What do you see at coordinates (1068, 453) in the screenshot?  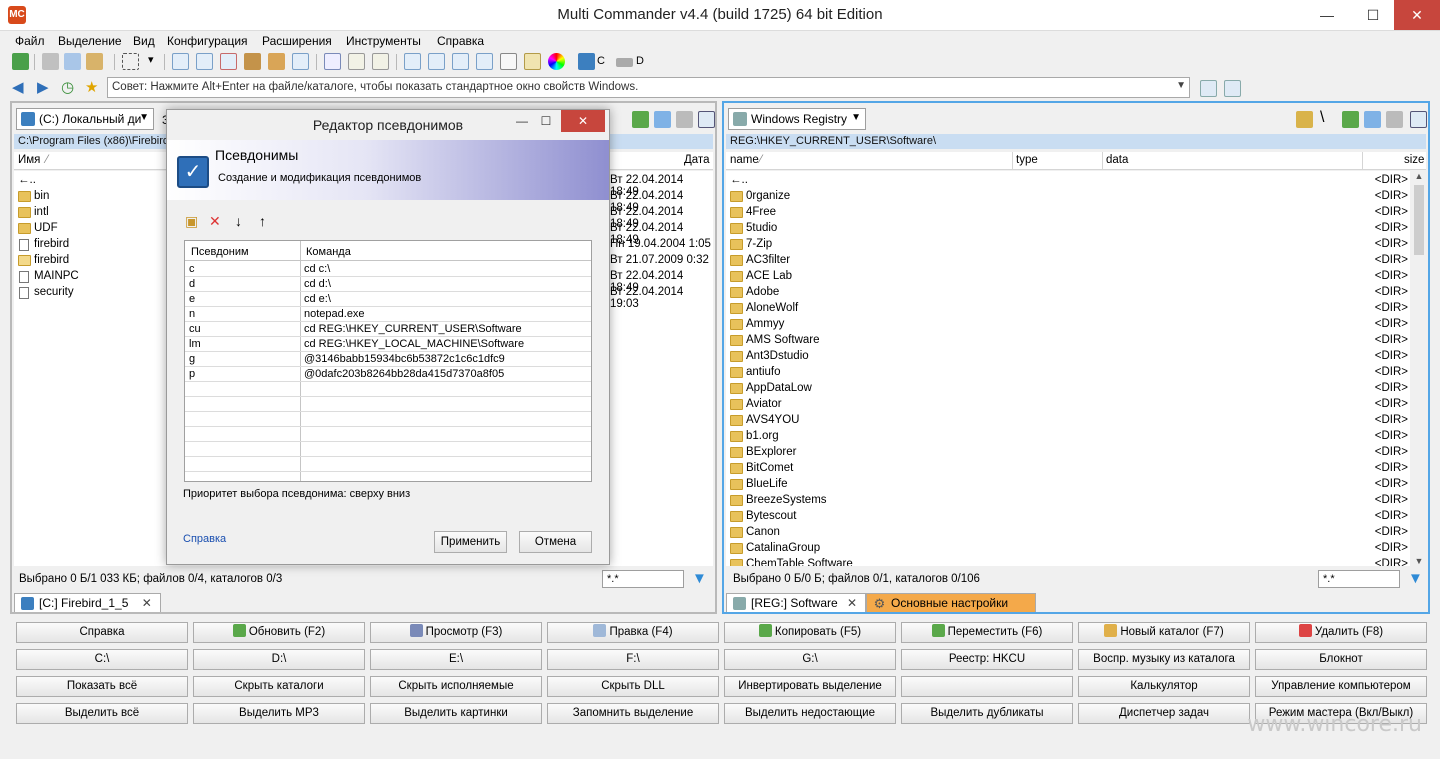 I see `list-item: BExplorer <DIR>` at bounding box center [1068, 453].